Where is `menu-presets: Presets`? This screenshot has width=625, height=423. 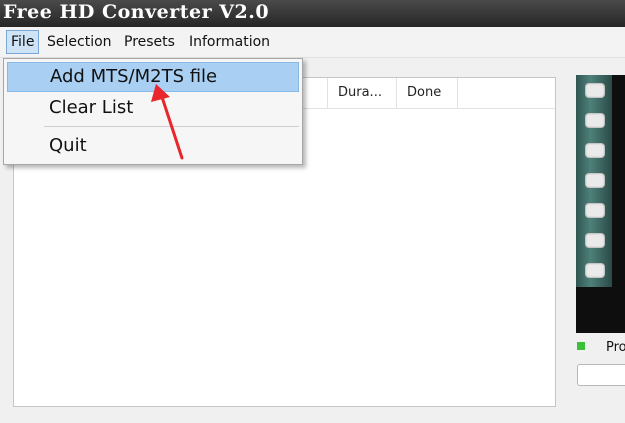 menu-presets: Presets is located at coordinates (149, 42).